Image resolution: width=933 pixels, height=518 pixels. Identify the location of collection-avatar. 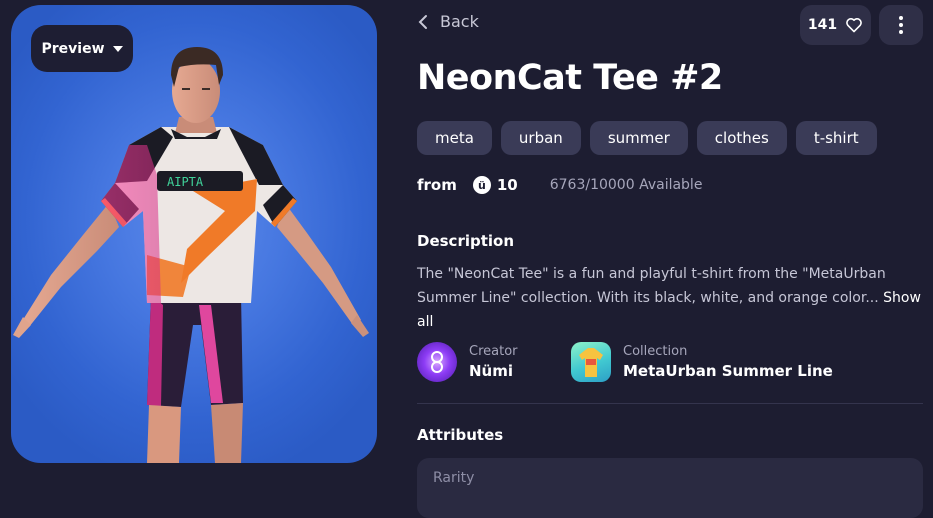
(591, 362).